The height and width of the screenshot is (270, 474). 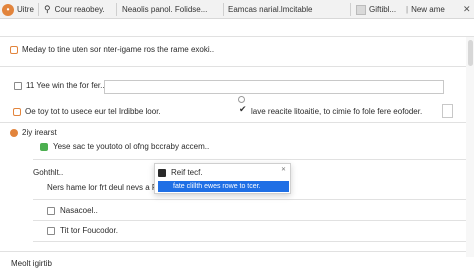 What do you see at coordinates (39, 132) in the screenshot?
I see `section-title: 2iy irearst` at bounding box center [39, 132].